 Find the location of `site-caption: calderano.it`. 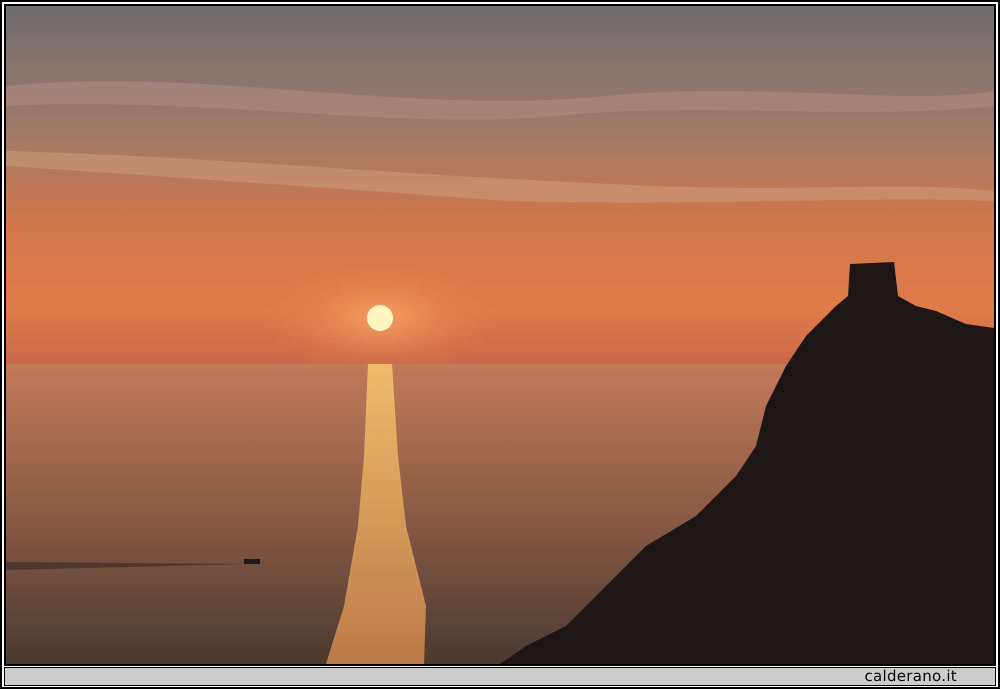

site-caption: calderano.it is located at coordinates (910, 676).